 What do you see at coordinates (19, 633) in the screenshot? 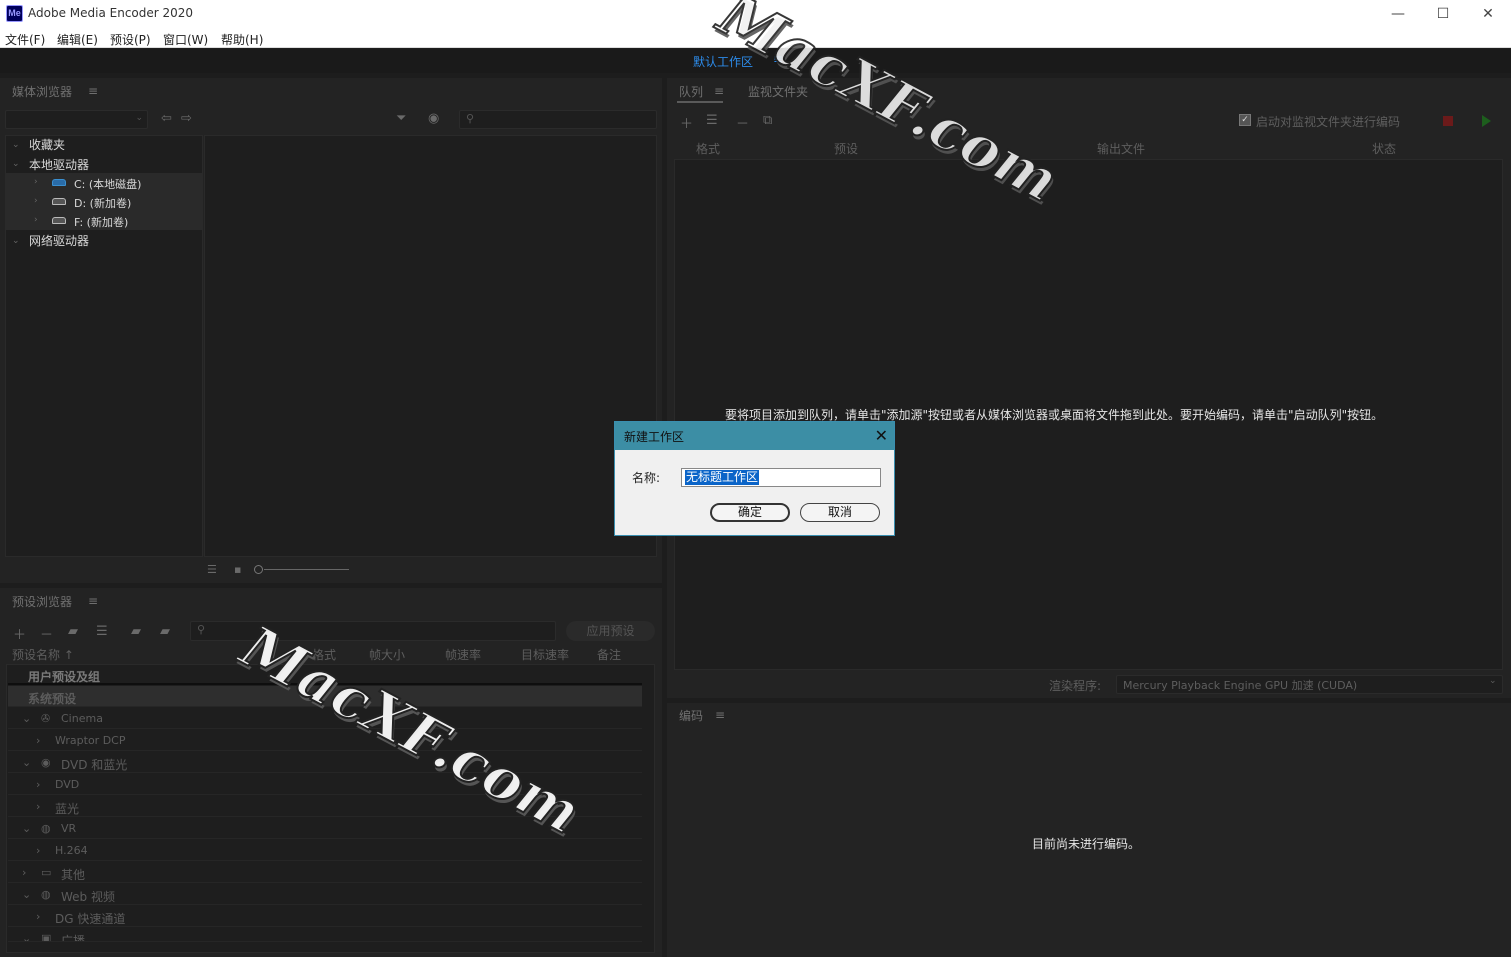
I see `new-preset-icon: ＋` at bounding box center [19, 633].